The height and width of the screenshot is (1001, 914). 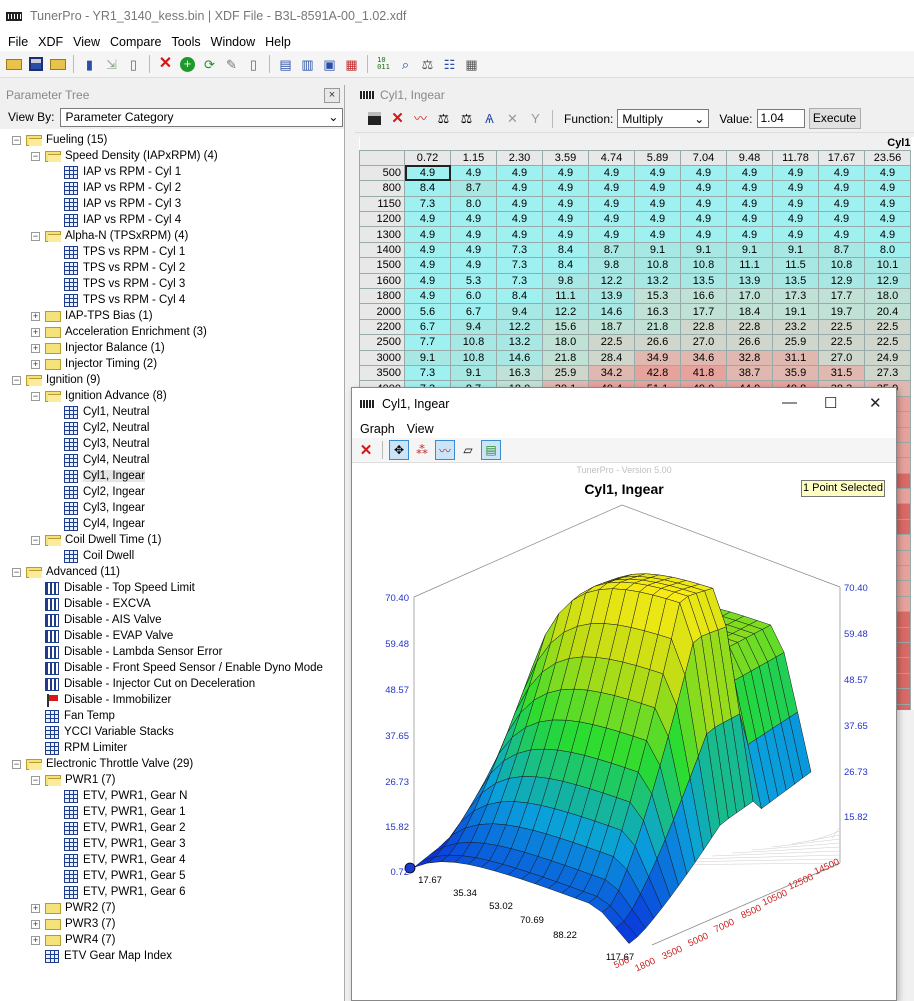 I want to click on column-header: 3.59, so click(x=565, y=157).